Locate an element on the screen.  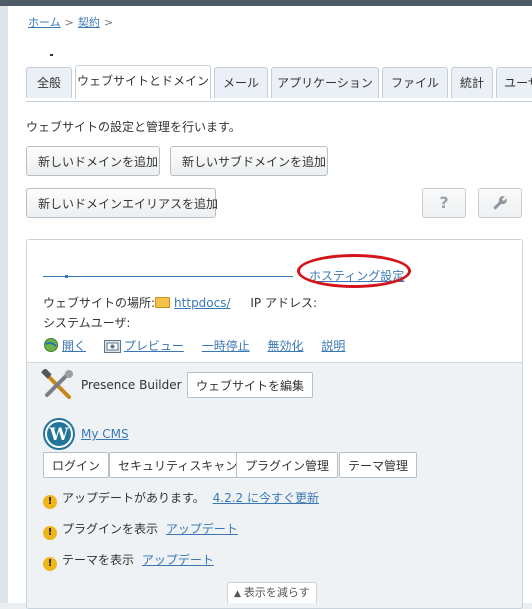
domain-actions: 開く プレビュー 一時停止 無効化 説明 is located at coordinates (201, 345).